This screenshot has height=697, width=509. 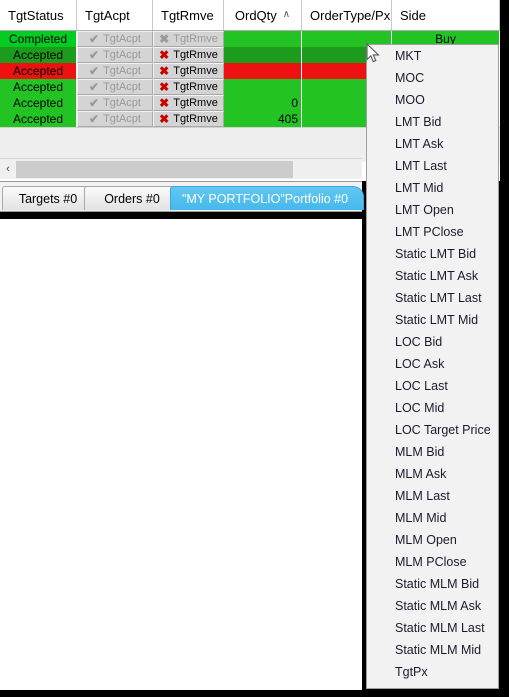 I want to click on menu-item-label: MLM PClose, so click(x=431, y=562).